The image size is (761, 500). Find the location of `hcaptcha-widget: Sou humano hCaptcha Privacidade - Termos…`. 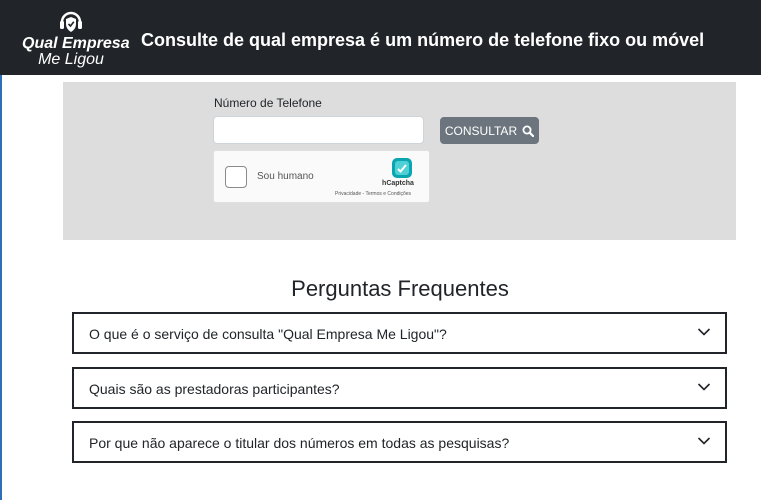

hcaptcha-widget: Sou humano hCaptcha Privacidade - Termos… is located at coordinates (321, 176).